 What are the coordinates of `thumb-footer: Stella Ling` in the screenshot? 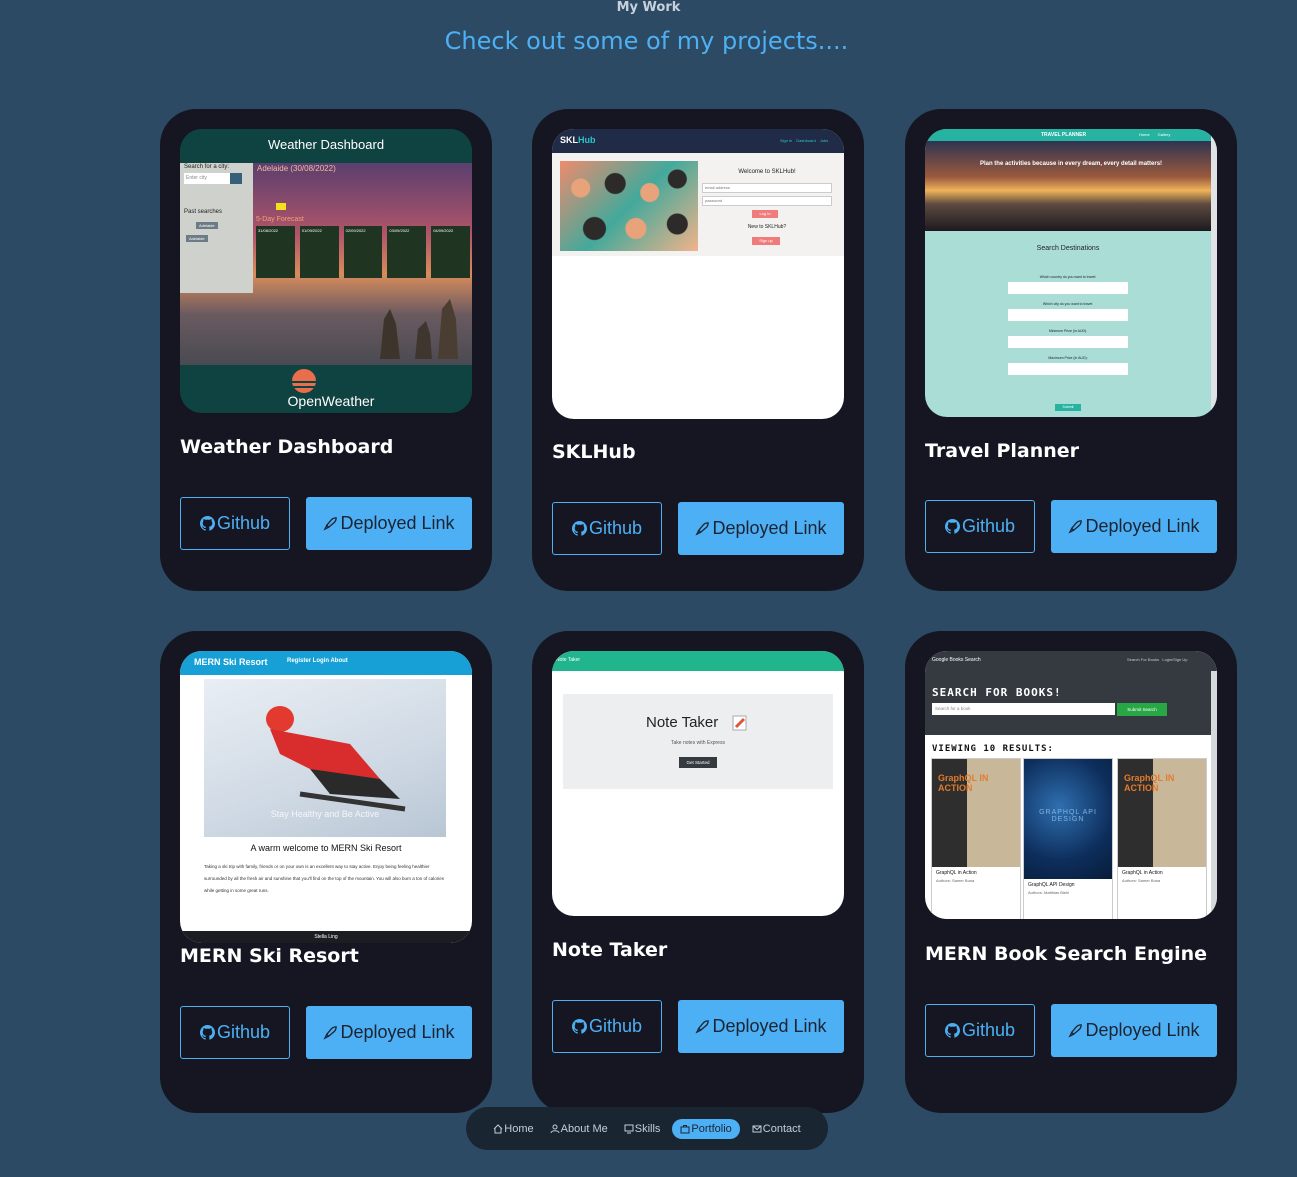 It's located at (326, 937).